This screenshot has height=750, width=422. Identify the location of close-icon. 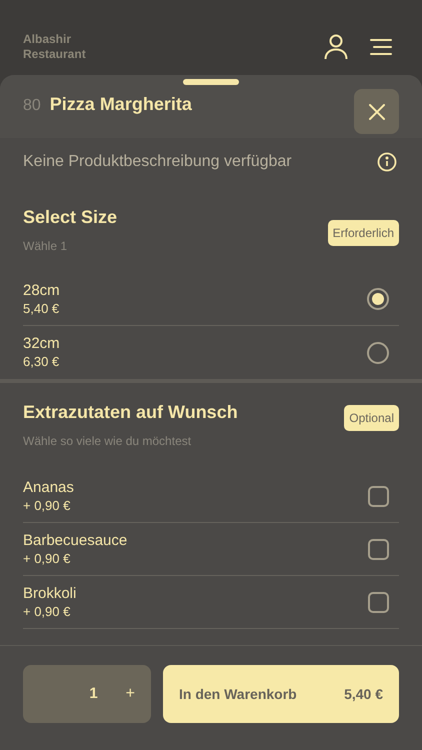
(376, 112).